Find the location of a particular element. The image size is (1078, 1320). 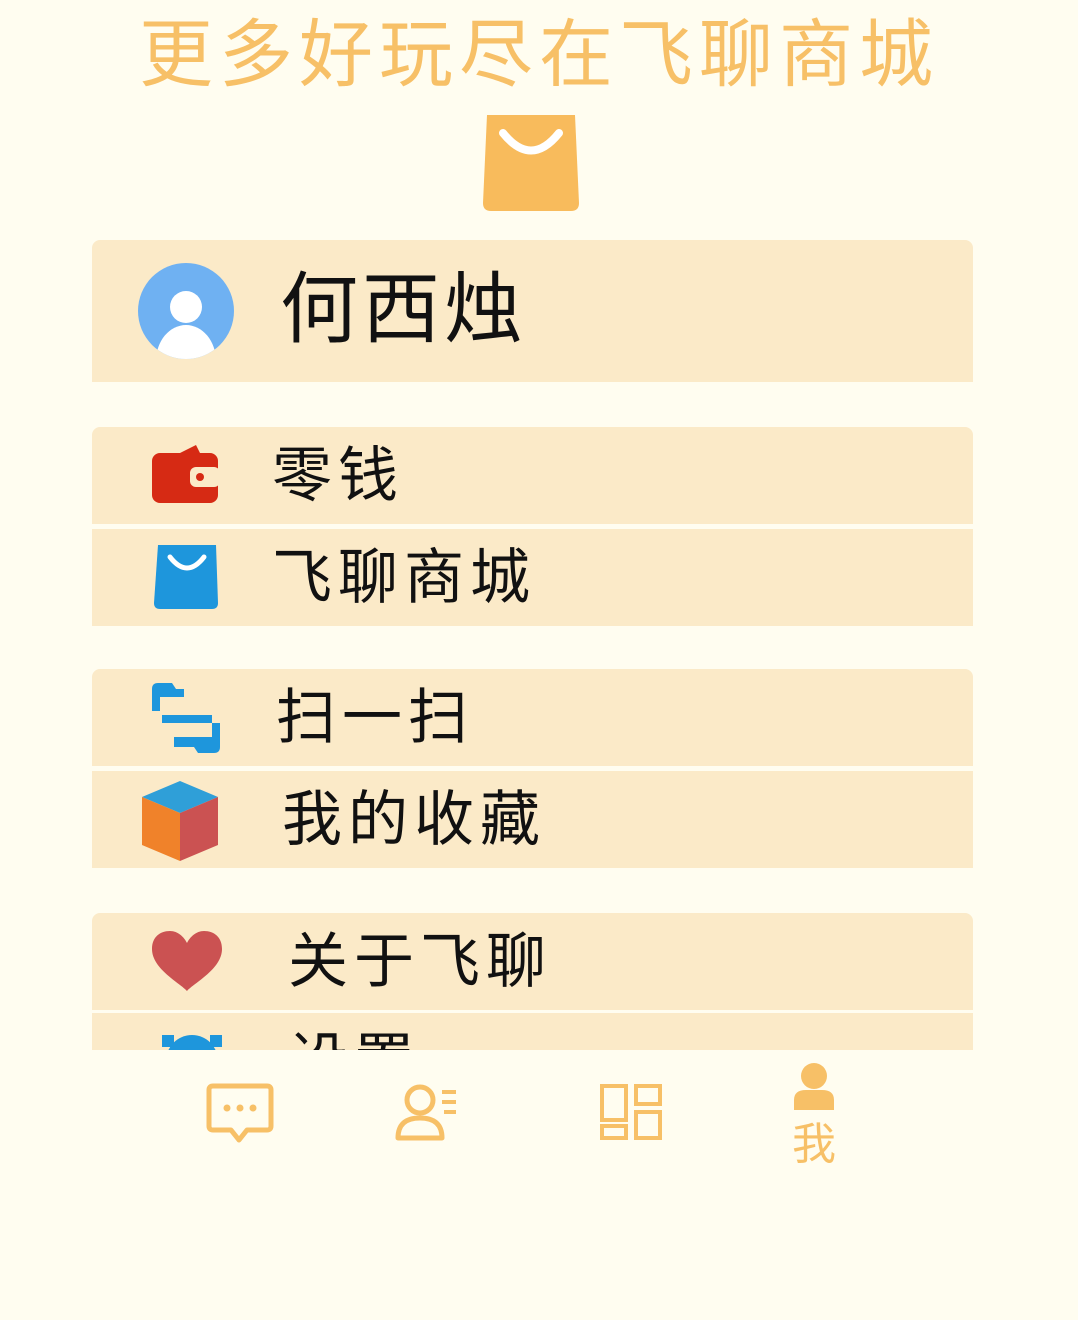

contacts-icon is located at coordinates (425, 1112).